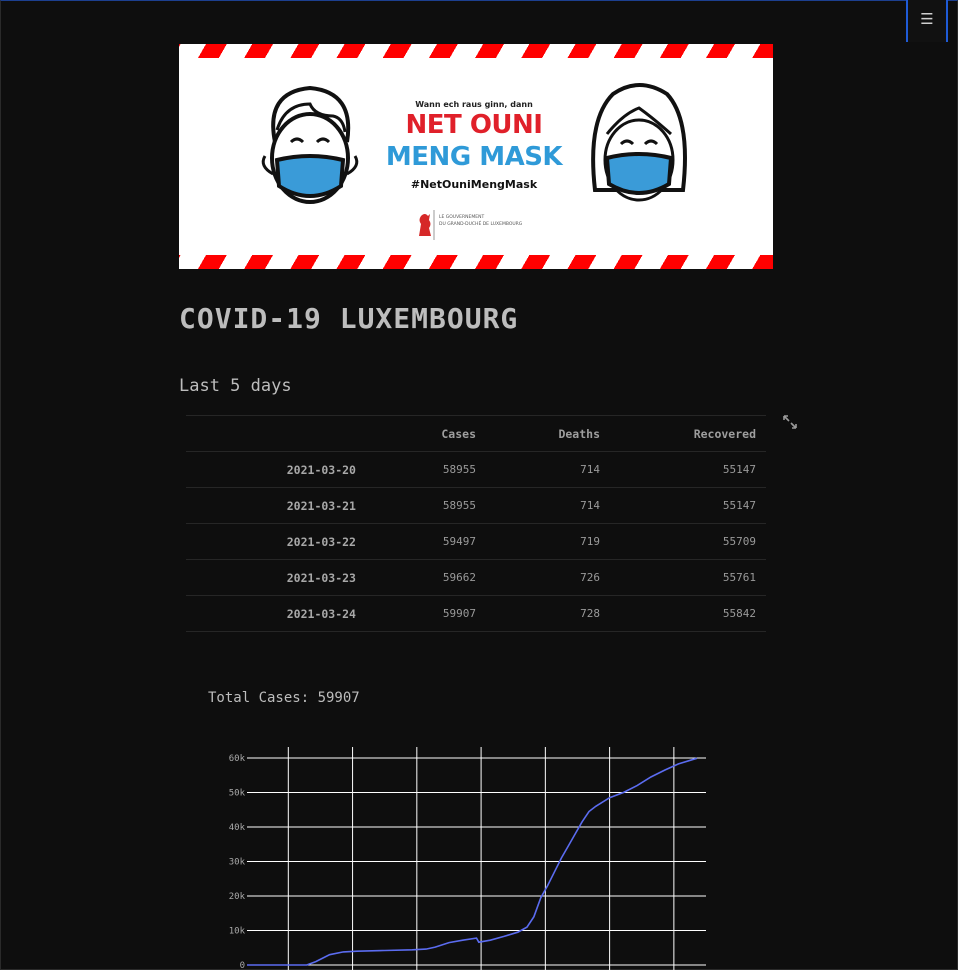  What do you see at coordinates (426, 577) in the screenshot?
I see `row-cases: 59662` at bounding box center [426, 577].